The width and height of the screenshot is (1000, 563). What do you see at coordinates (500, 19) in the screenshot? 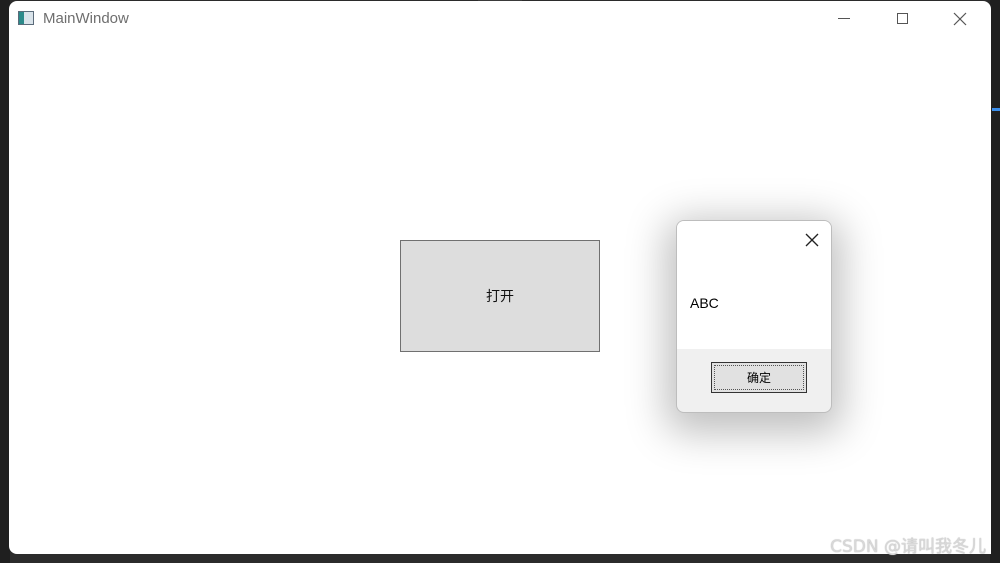
I see `title-bar: MainWindow` at bounding box center [500, 19].